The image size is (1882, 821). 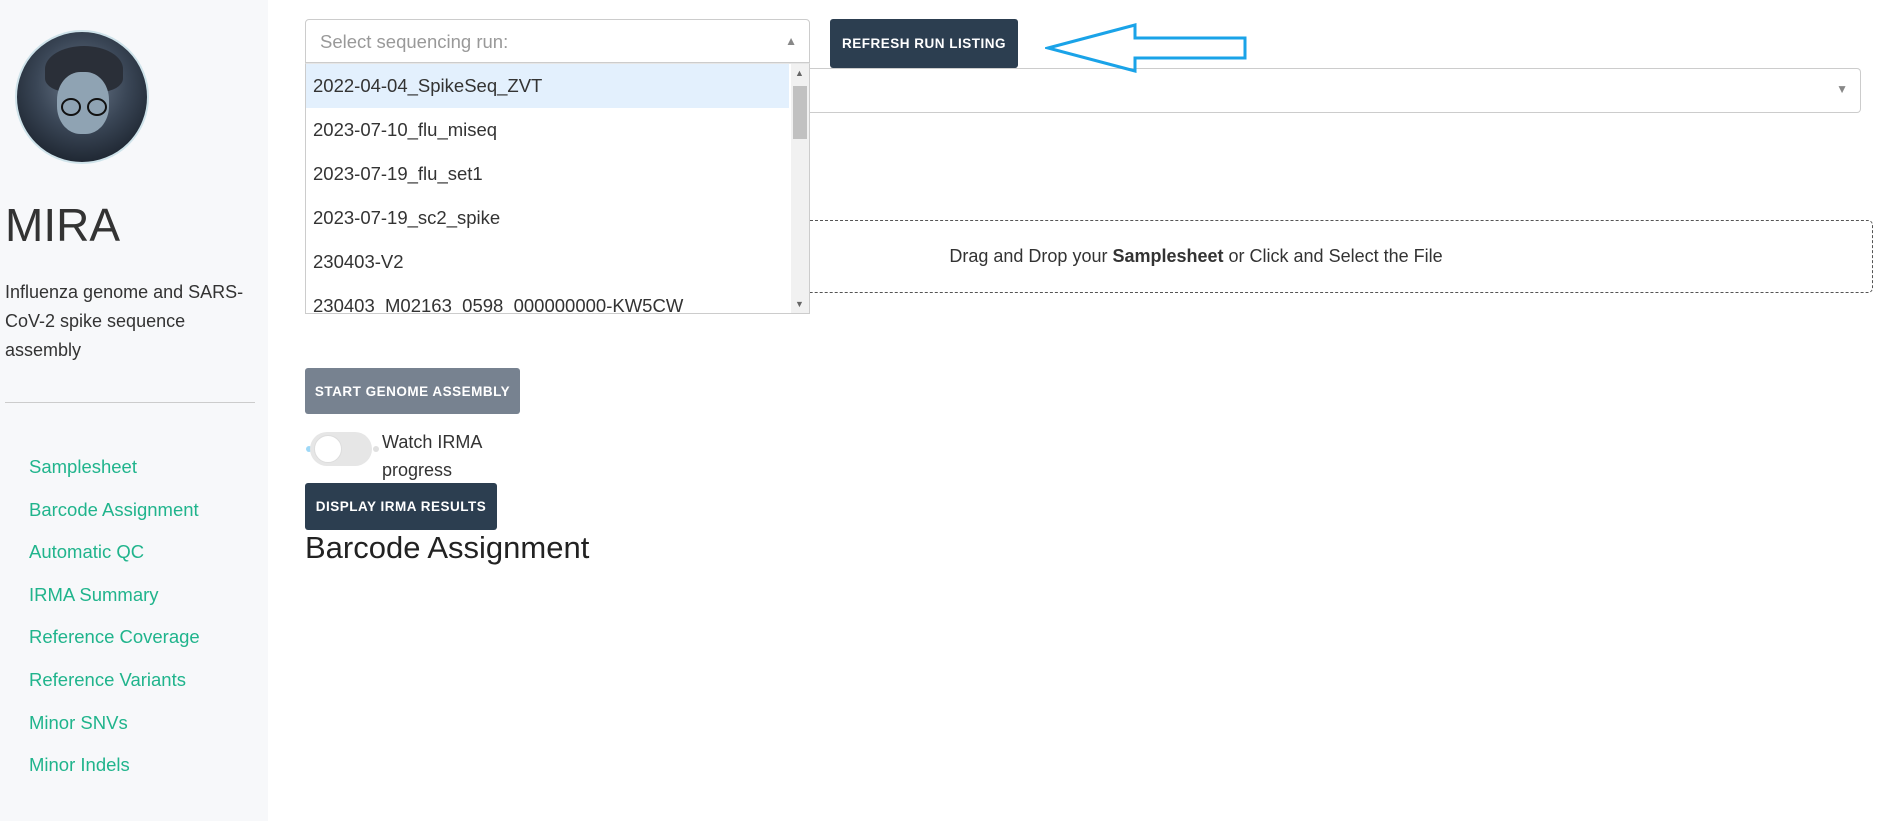 What do you see at coordinates (432, 456) in the screenshot?
I see `watch-irma-label: Watch IRMA progress` at bounding box center [432, 456].